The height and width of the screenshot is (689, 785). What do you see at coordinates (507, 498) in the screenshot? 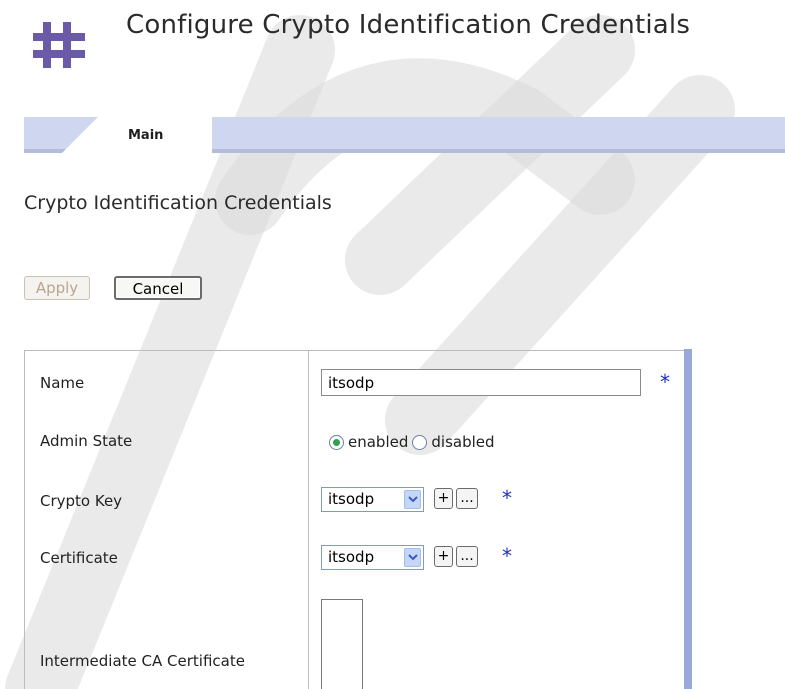
I see `crypto-key-required-mark: *` at bounding box center [507, 498].